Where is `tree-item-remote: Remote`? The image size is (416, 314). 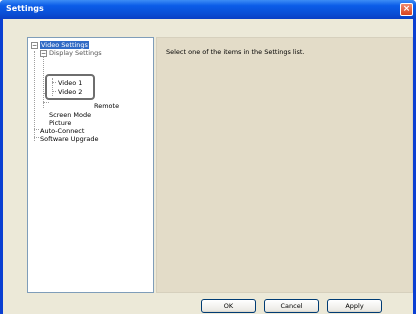
tree-item-remote: Remote is located at coordinates (106, 106).